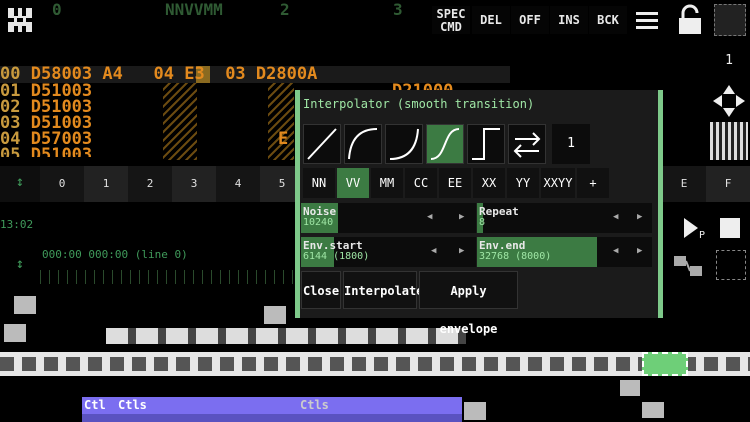 This screenshot has height=422, width=750. Describe the element at coordinates (569, 20) in the screenshot. I see `ins-button: INS` at that location.